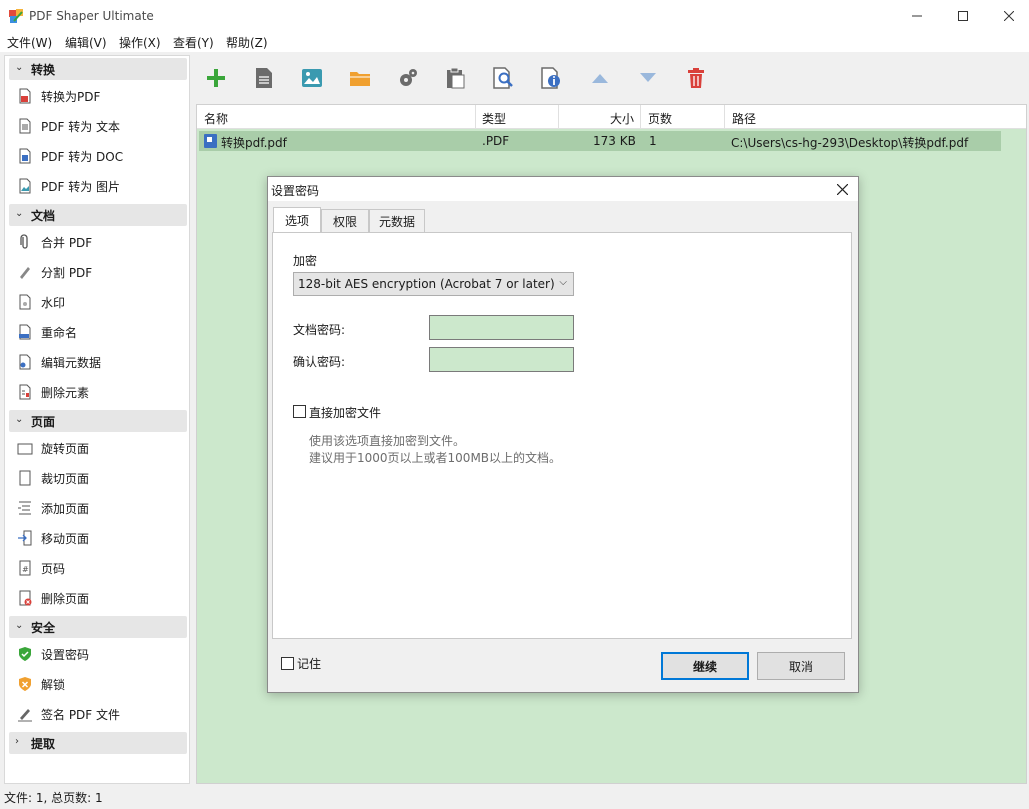 The width and height of the screenshot is (1029, 809). I want to click on section-convert: ⌄ 转换, so click(98, 69).